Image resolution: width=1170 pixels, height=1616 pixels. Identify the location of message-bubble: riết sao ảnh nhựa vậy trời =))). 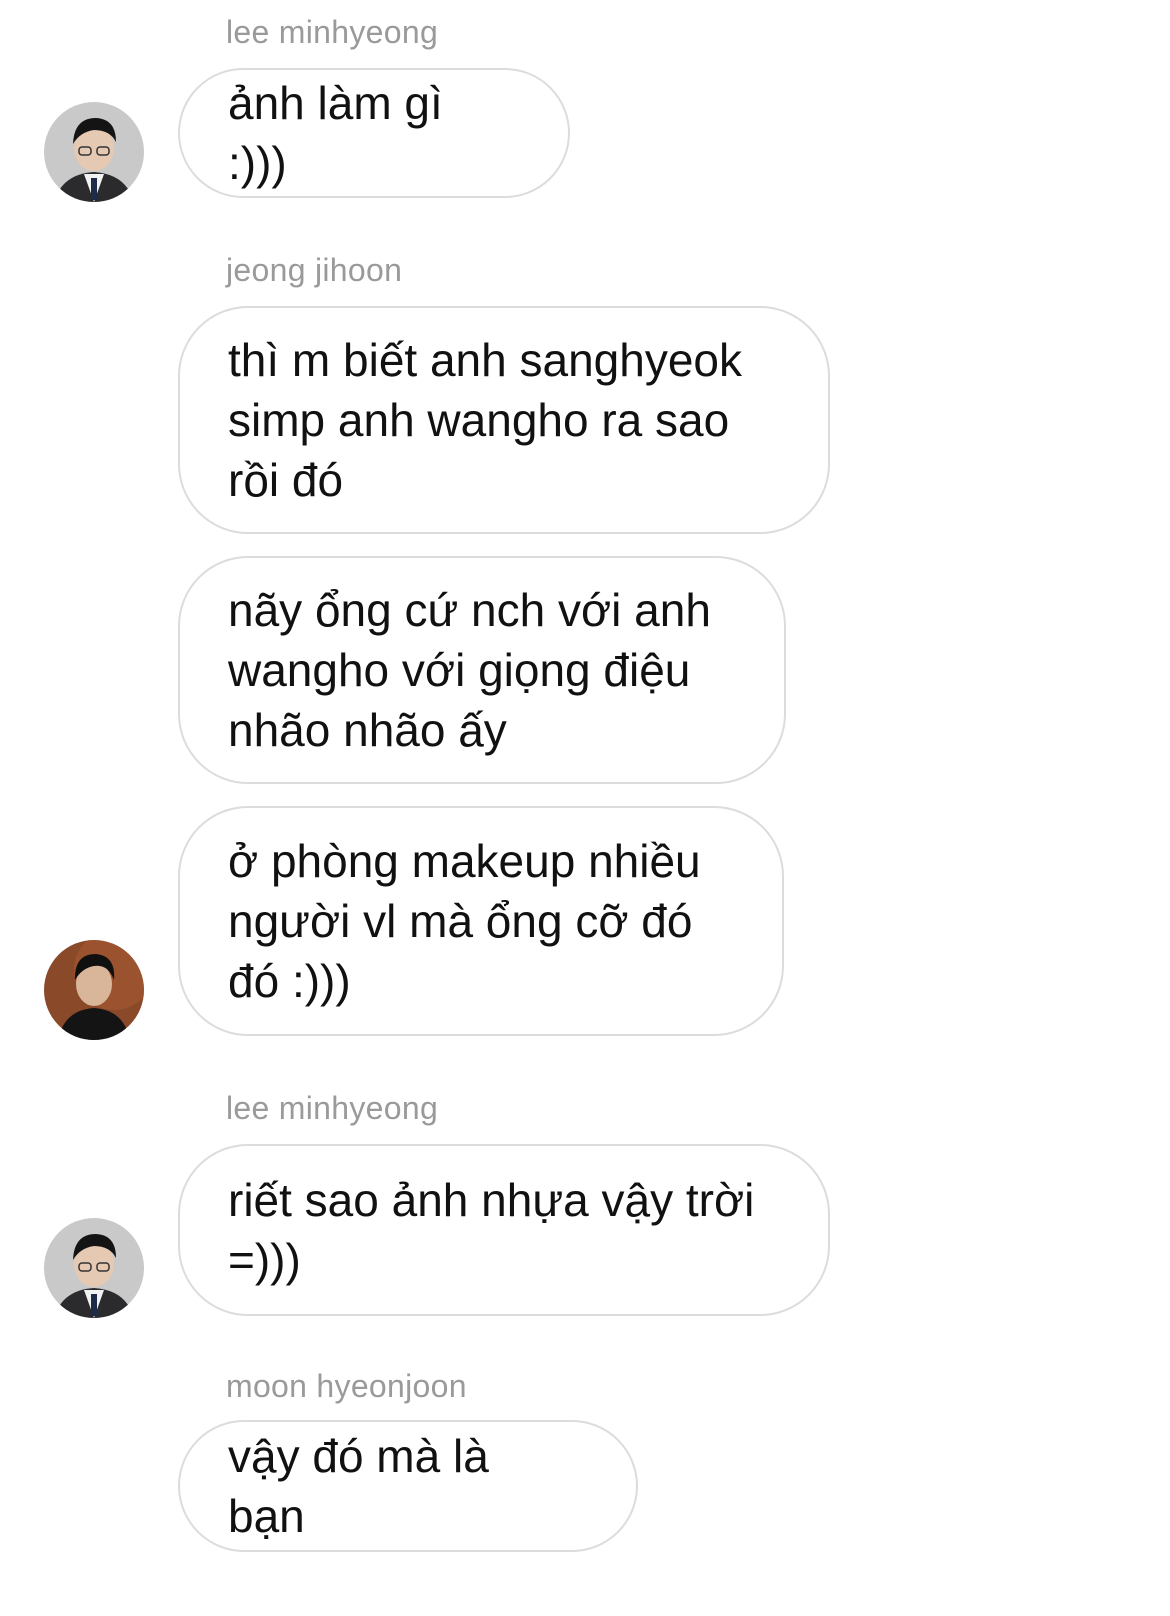
(504, 1230).